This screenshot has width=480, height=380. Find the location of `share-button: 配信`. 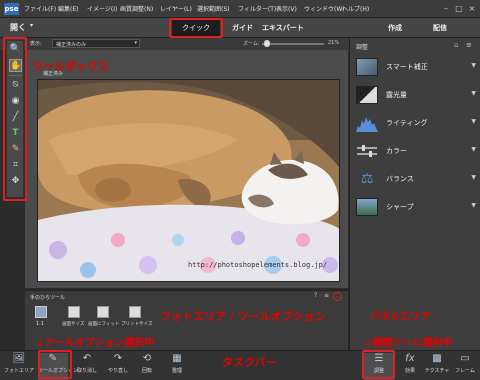

share-button: 配信 is located at coordinates (440, 28).